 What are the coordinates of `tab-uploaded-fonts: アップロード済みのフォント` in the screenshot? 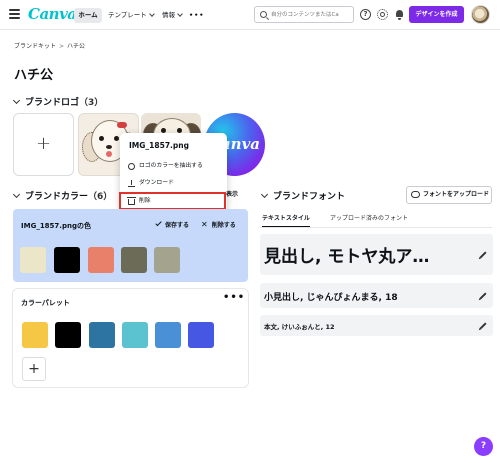 It's located at (369, 217).